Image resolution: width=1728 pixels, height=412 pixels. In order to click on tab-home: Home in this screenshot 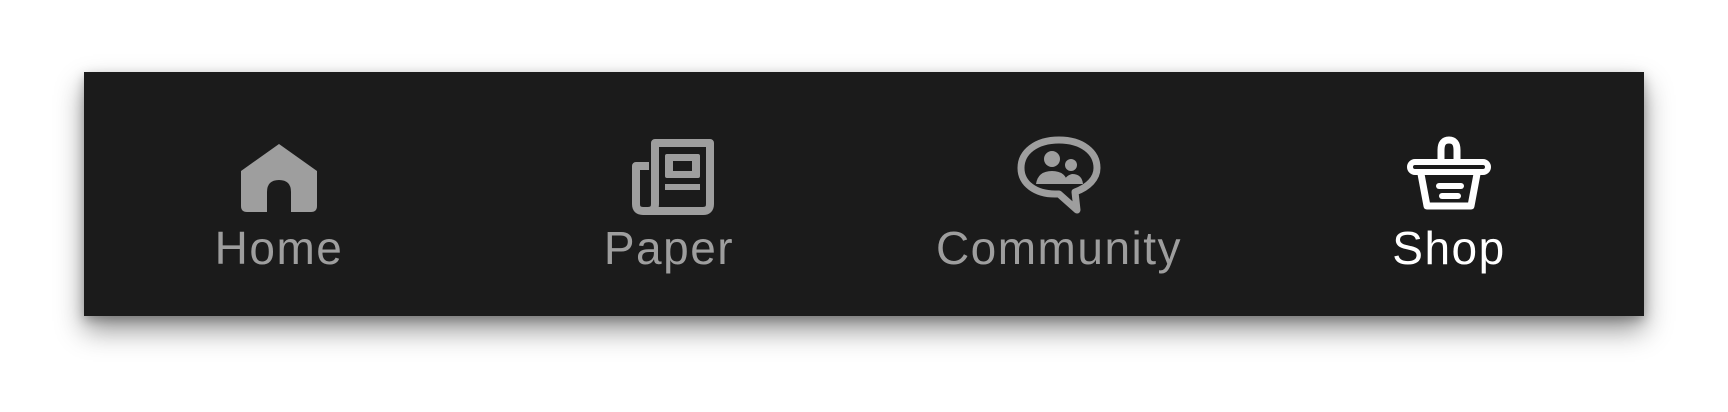, I will do `click(279, 194)`.